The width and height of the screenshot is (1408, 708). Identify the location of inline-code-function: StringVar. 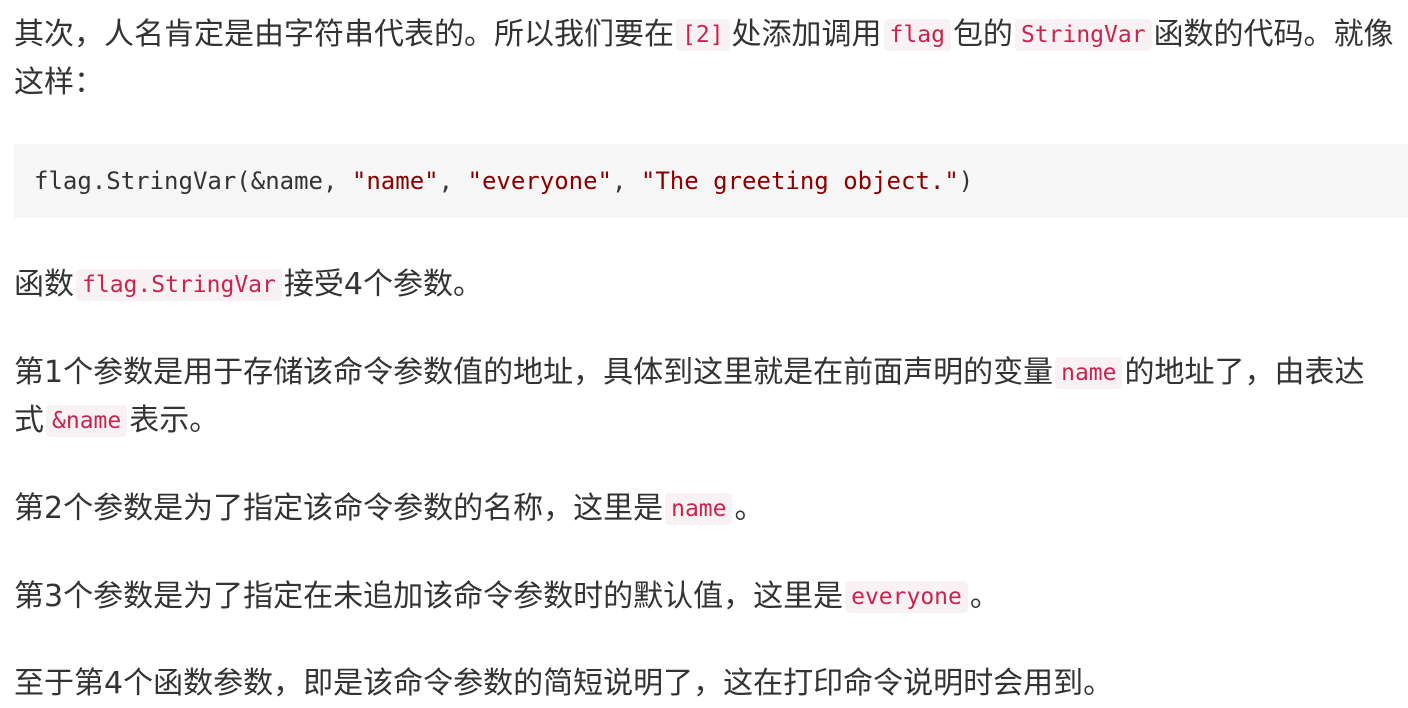
(1083, 35).